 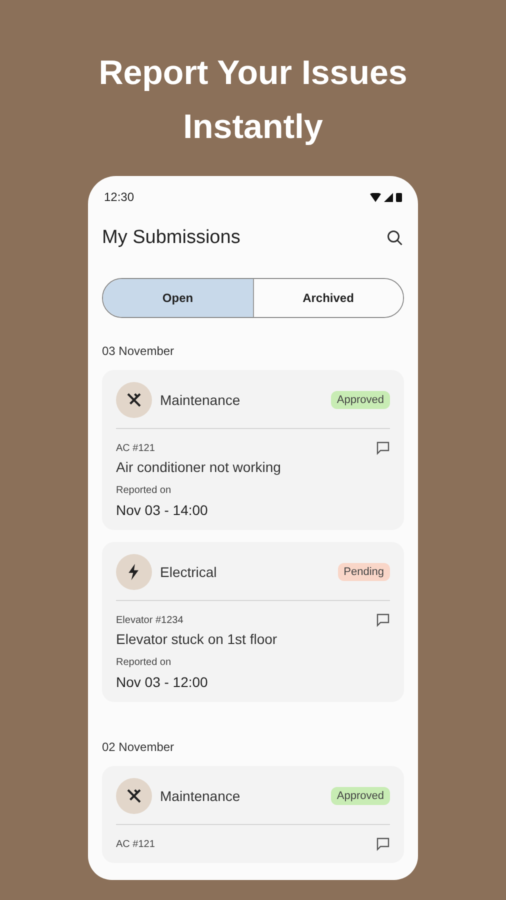 I want to click on tab: Archived, so click(x=327, y=298).